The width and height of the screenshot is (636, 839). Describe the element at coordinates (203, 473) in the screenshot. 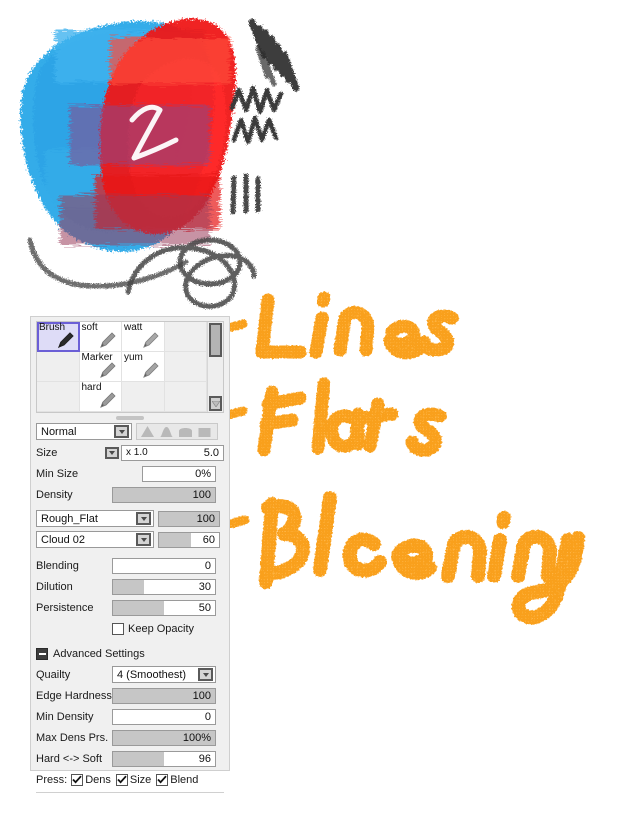

I see `min-size-value: 0%` at that location.